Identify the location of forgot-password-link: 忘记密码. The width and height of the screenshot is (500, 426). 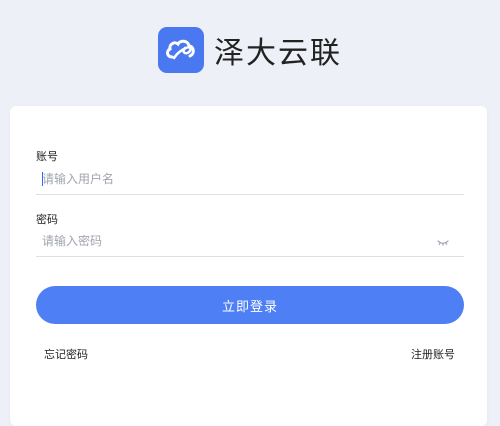
(66, 354).